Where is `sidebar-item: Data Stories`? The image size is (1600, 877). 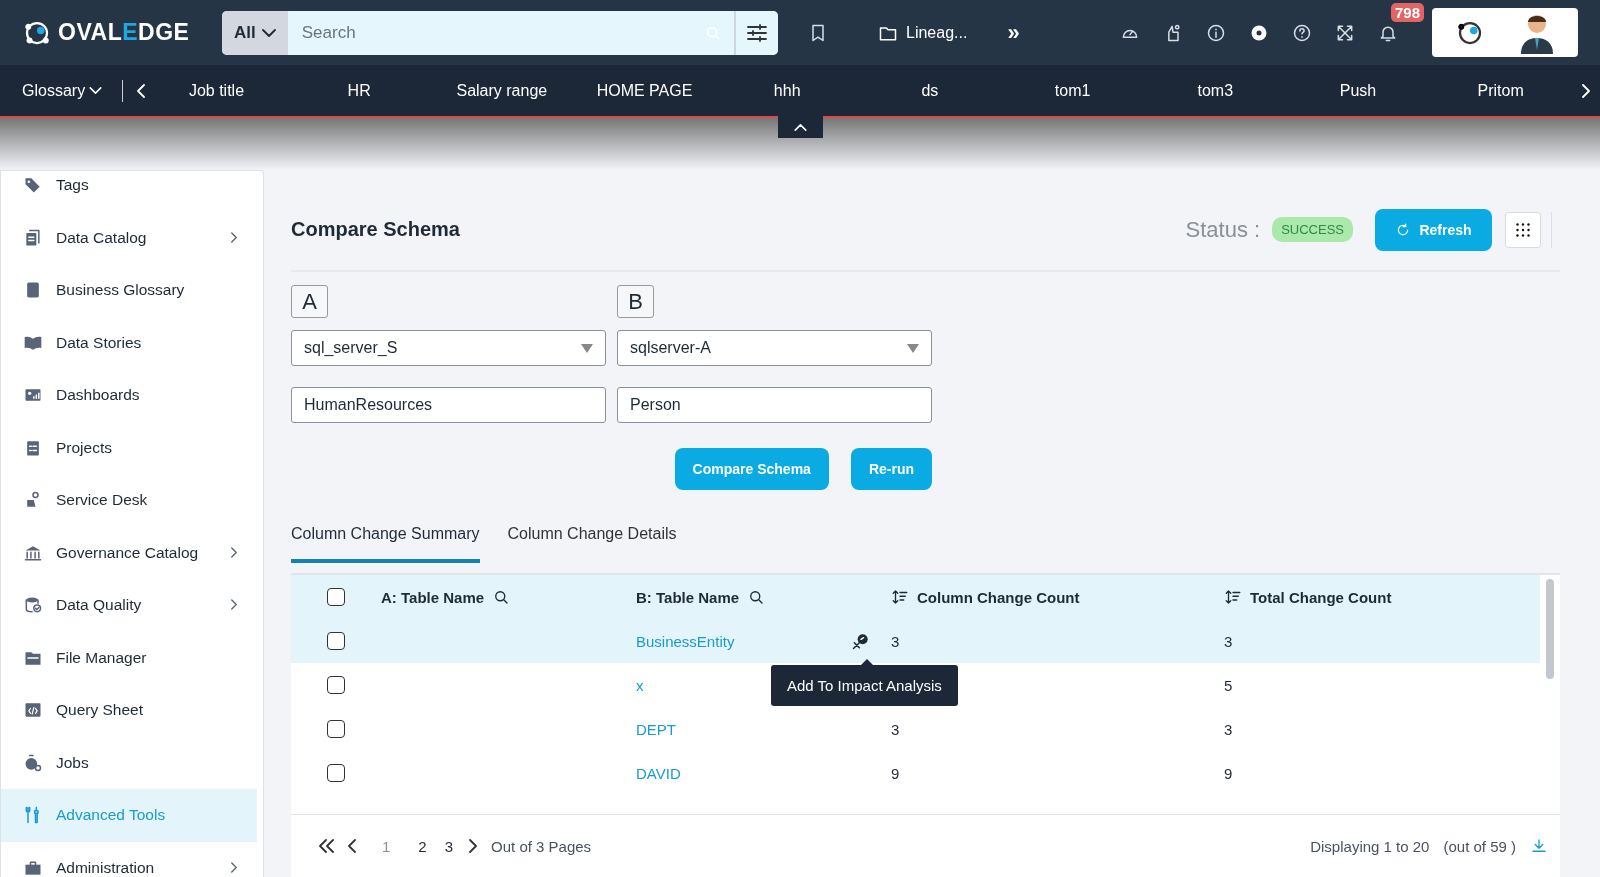 sidebar-item: Data Stories is located at coordinates (129, 342).